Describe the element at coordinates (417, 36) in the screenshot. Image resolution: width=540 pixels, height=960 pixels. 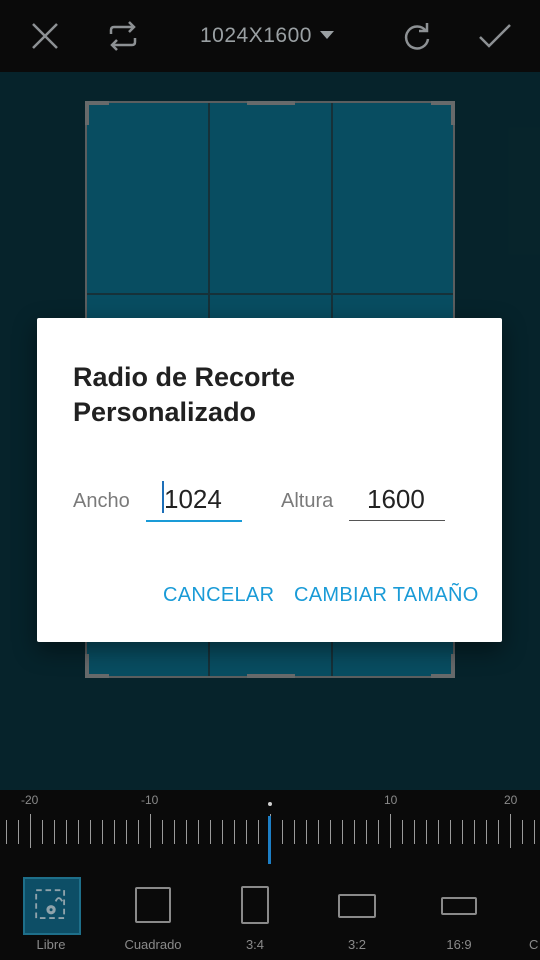
I see `redo-icon` at that location.